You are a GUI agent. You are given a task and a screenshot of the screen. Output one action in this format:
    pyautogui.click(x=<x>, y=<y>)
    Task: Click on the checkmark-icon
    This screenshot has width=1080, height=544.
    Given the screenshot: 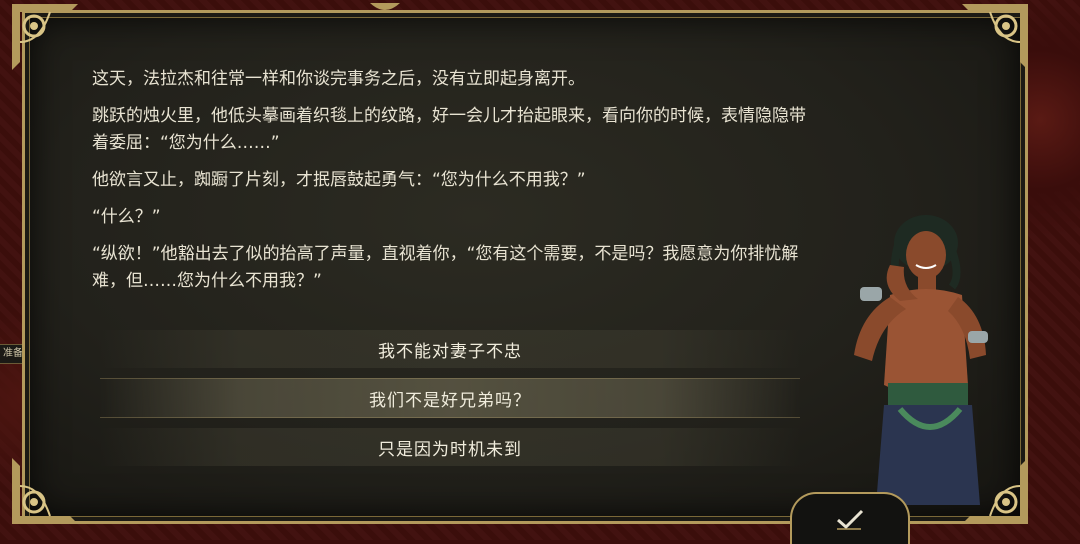 What is the action you would take?
    pyautogui.click(x=850, y=519)
    